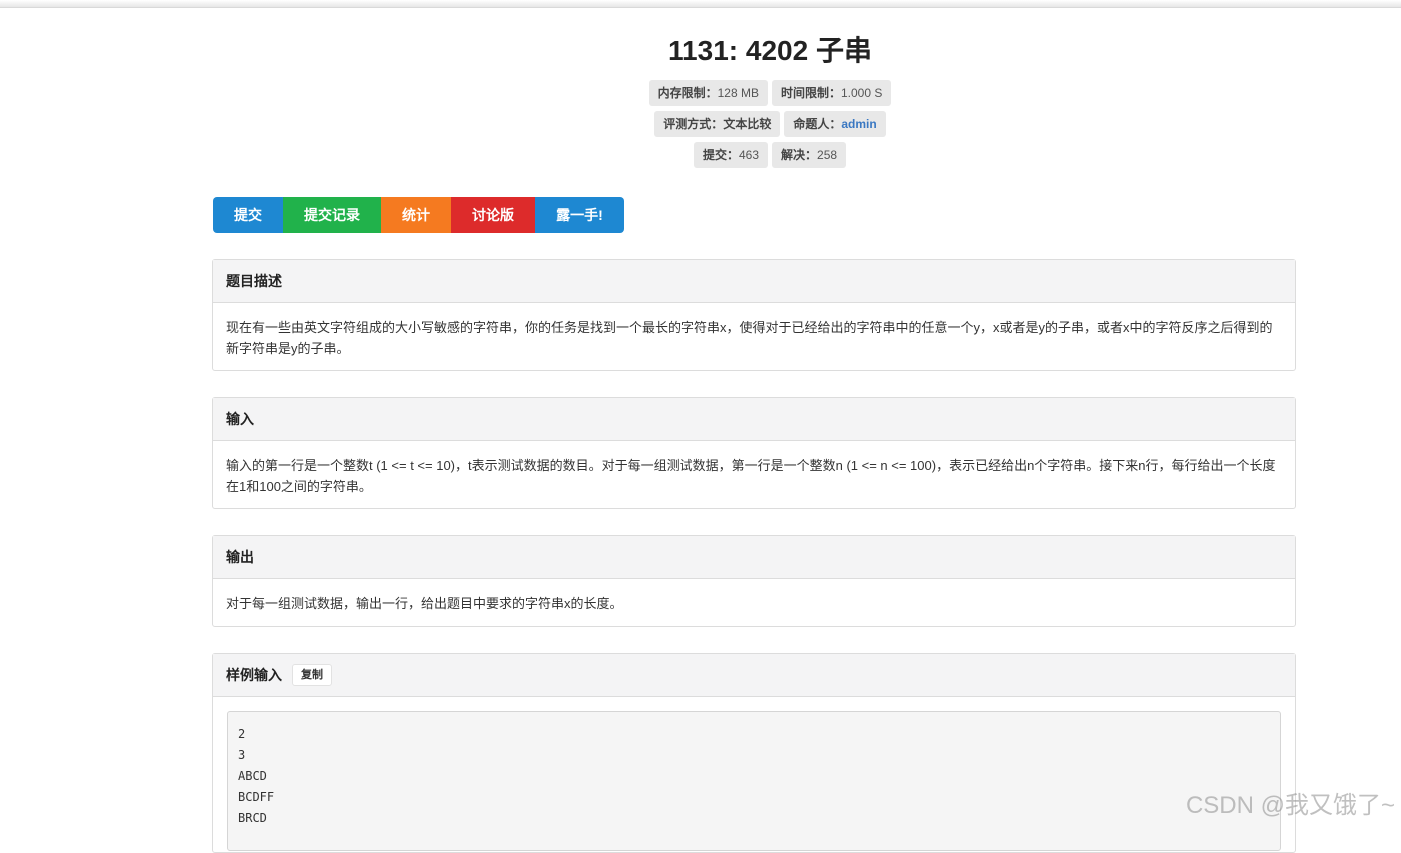 The width and height of the screenshot is (1401, 853). I want to click on author-badge: 命题人：admin, so click(835, 124).